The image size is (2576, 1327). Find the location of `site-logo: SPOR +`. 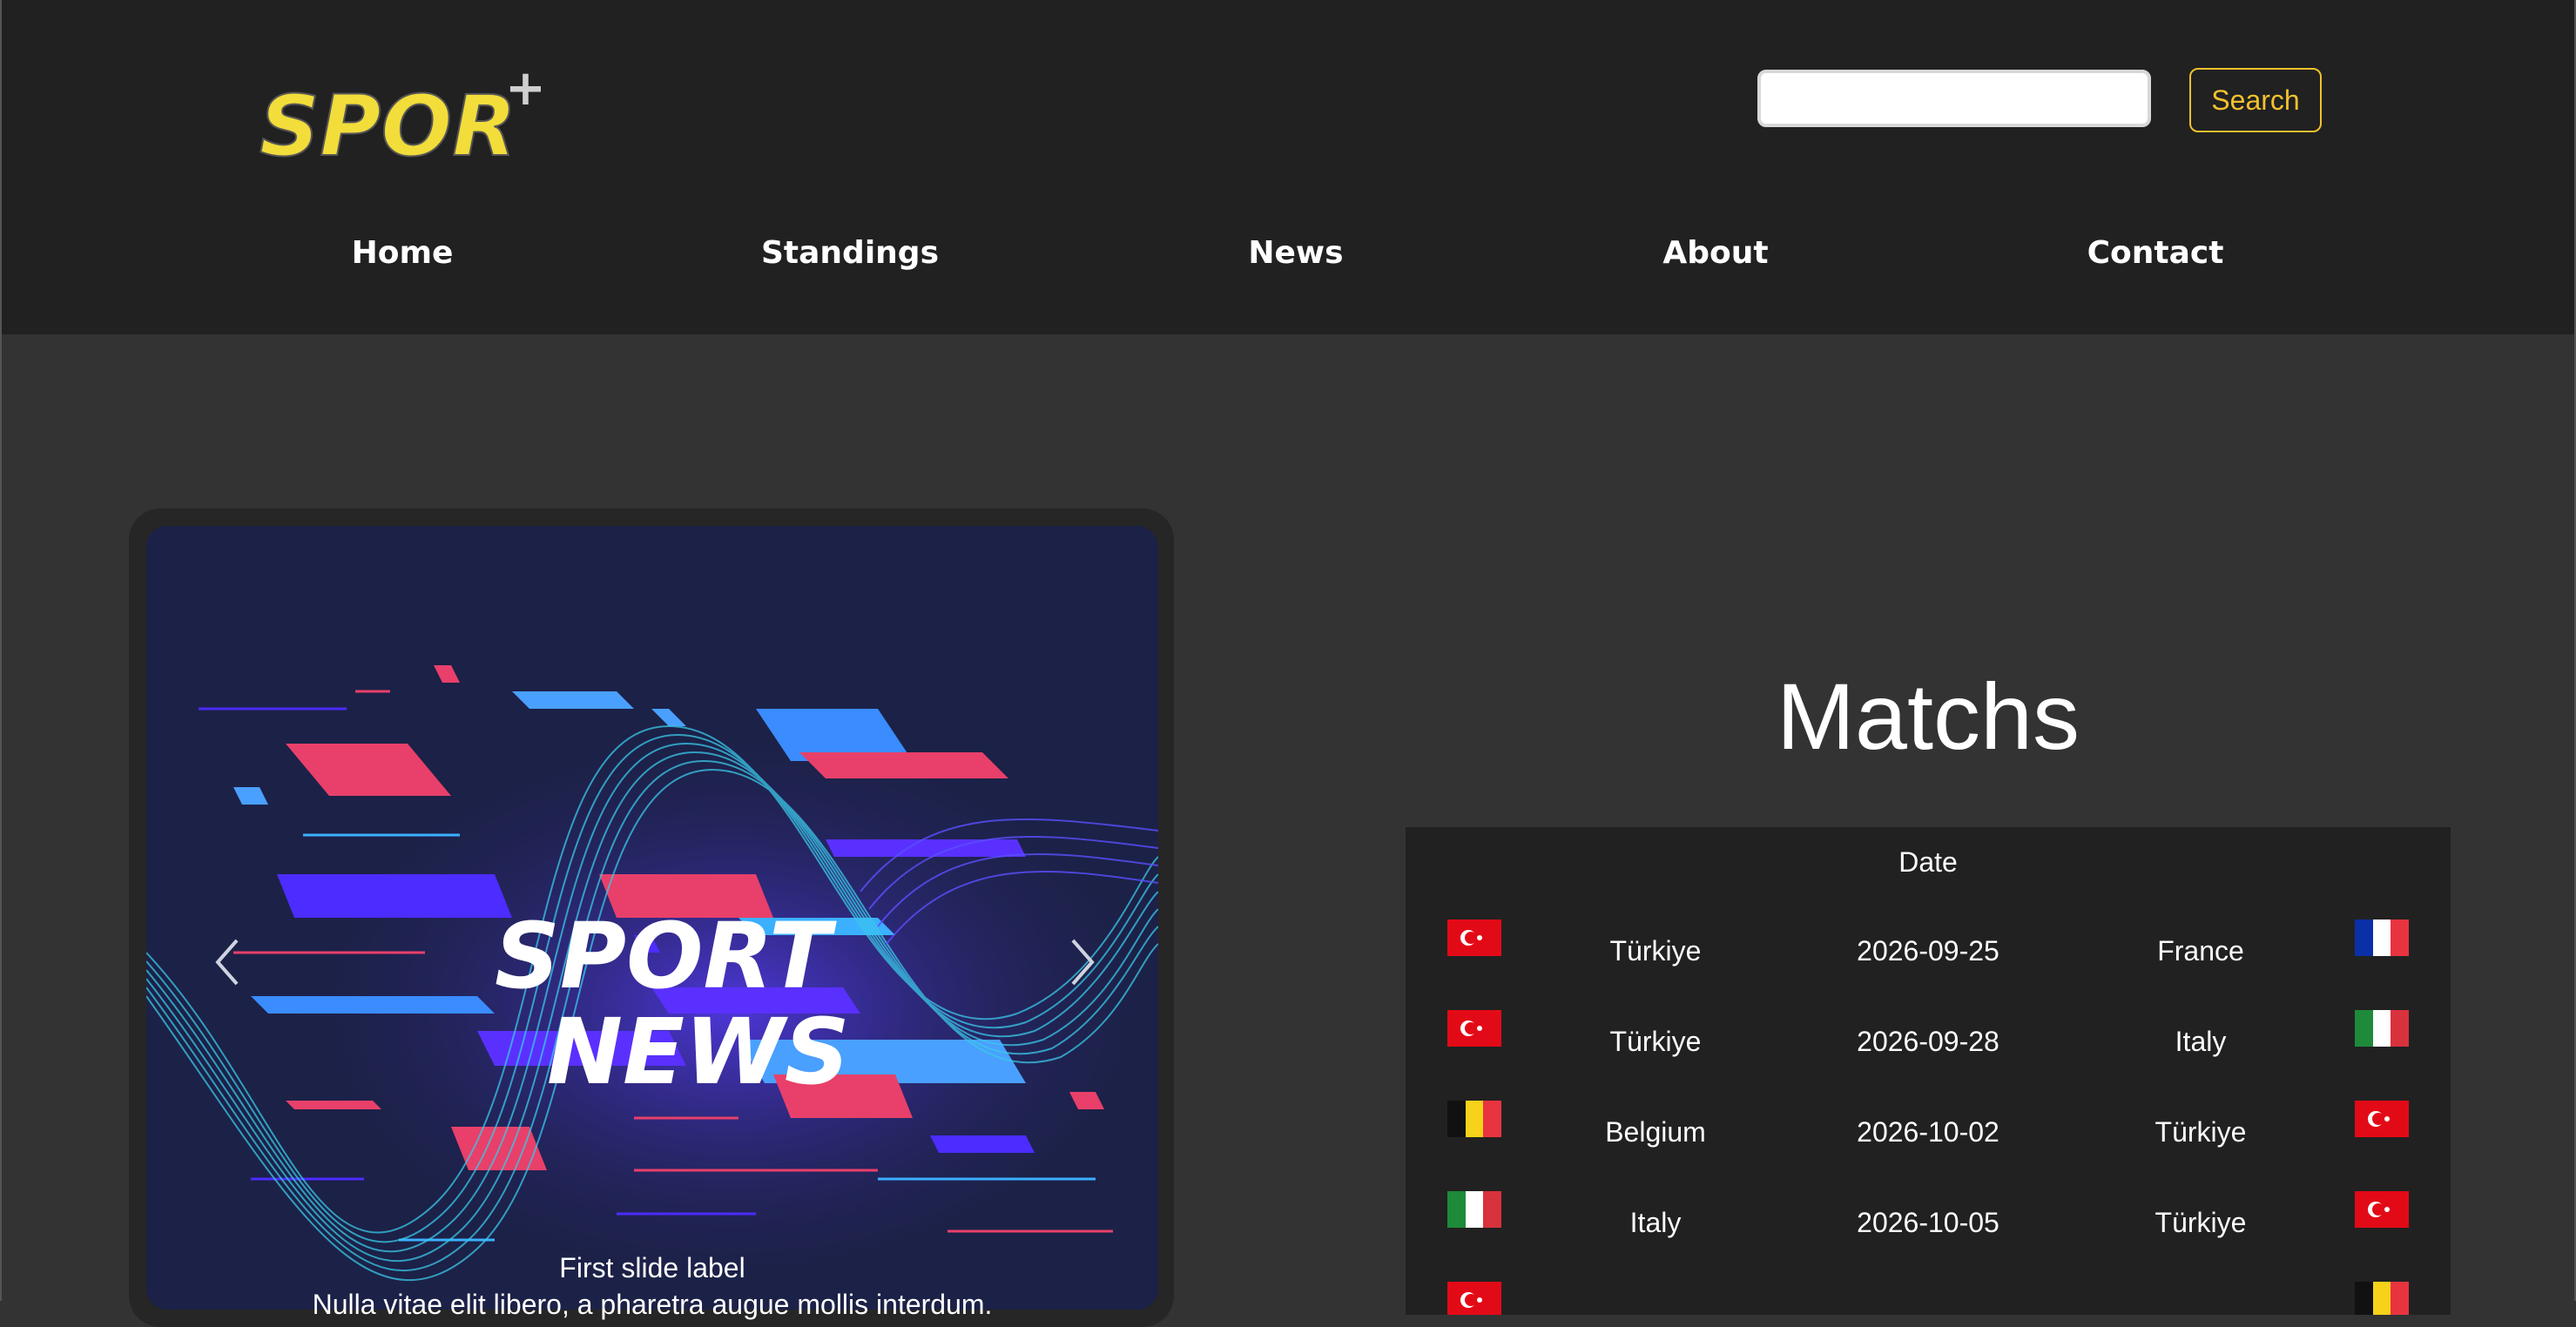

site-logo: SPOR + is located at coordinates (405, 113).